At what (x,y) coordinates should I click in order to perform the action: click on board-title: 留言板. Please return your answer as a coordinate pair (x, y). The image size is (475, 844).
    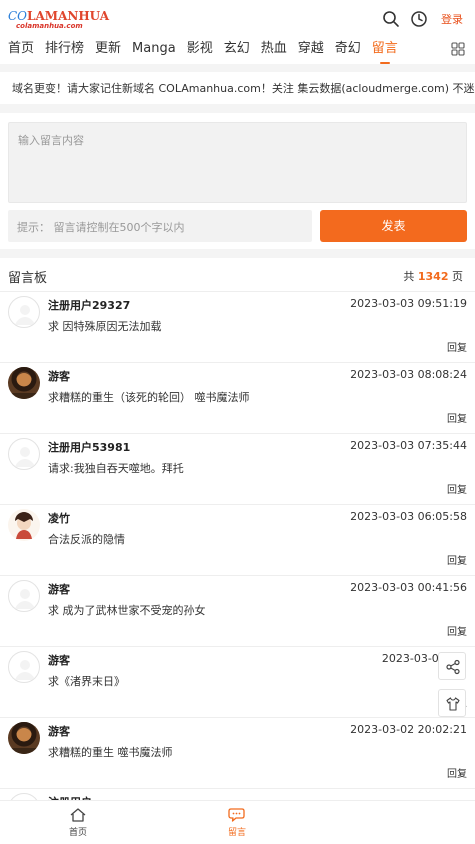
    Looking at the image, I should click on (28, 278).